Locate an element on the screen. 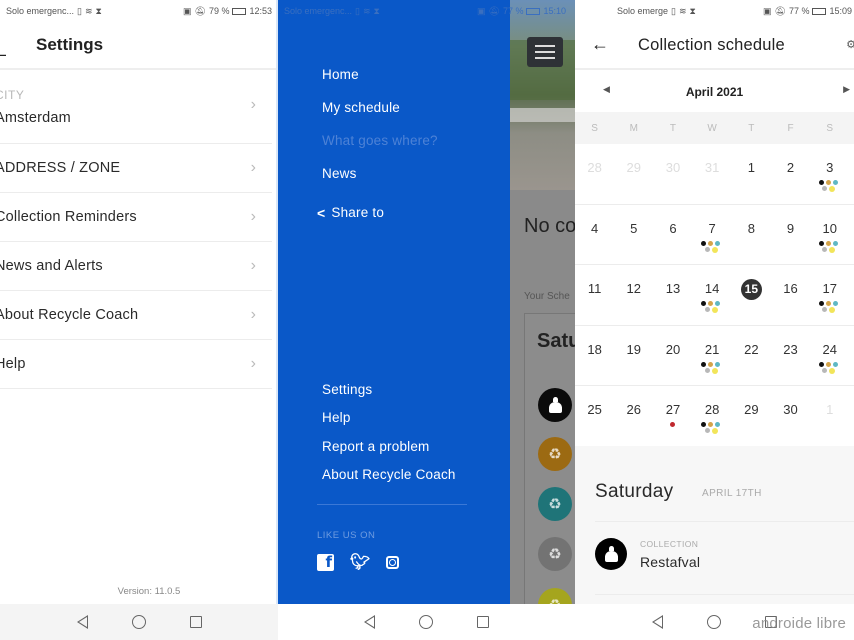 This screenshot has width=854, height=640. menu-icon is located at coordinates (545, 52).